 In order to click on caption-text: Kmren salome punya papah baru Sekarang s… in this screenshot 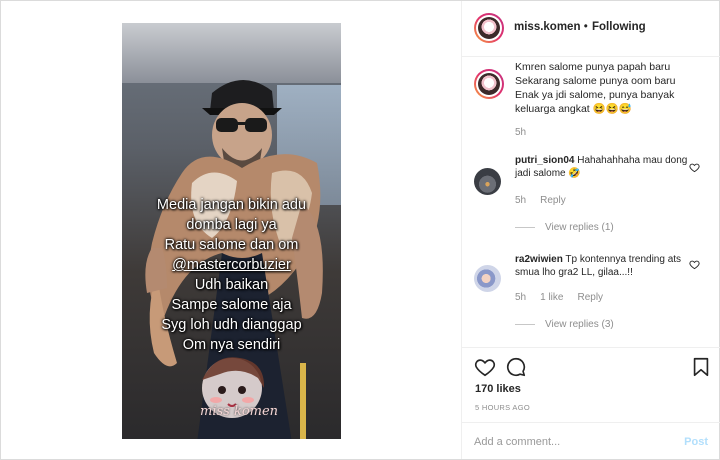, I will do `click(612, 88)`.